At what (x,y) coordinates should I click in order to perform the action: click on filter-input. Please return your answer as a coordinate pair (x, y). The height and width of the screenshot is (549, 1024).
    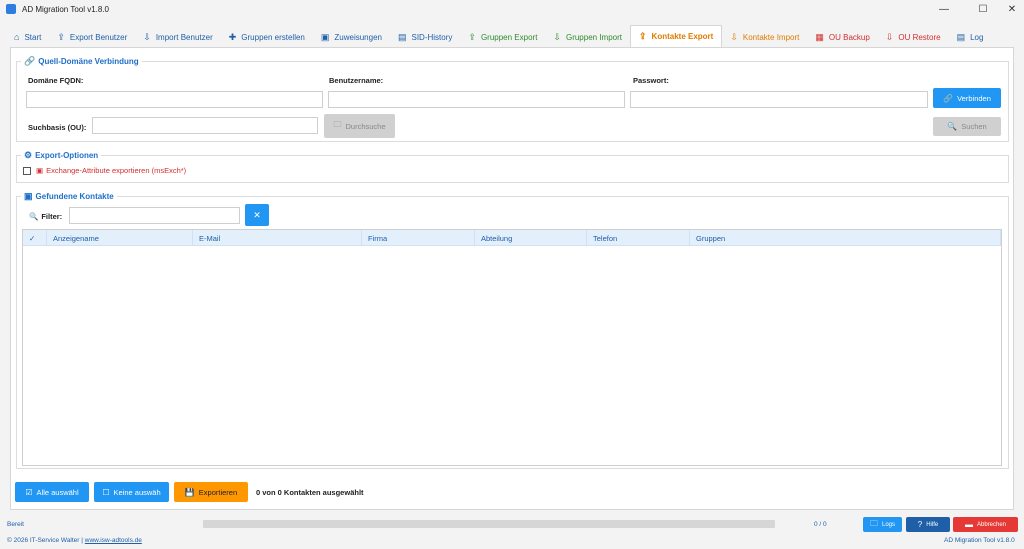
    Looking at the image, I should click on (154, 215).